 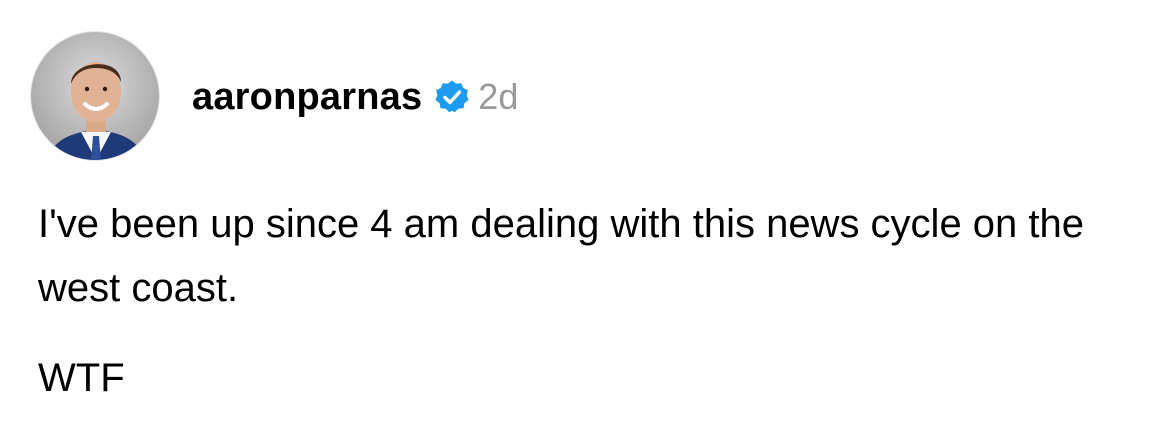 What do you see at coordinates (307, 97) in the screenshot?
I see `username-link: aaronparnas` at bounding box center [307, 97].